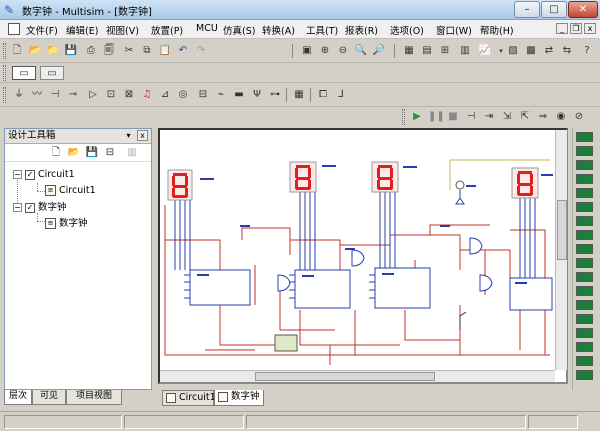  I want to click on misc-icon: ⌁, so click(221, 95).